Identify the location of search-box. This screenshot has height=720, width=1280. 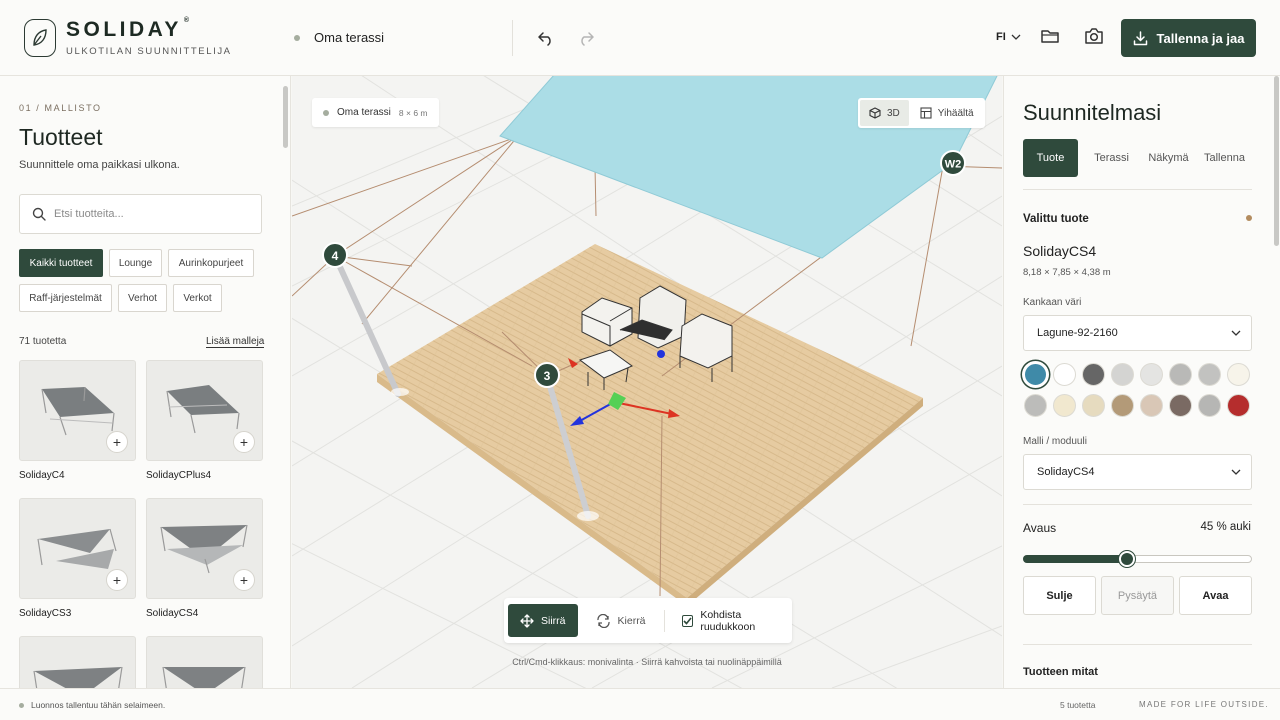
(140, 214).